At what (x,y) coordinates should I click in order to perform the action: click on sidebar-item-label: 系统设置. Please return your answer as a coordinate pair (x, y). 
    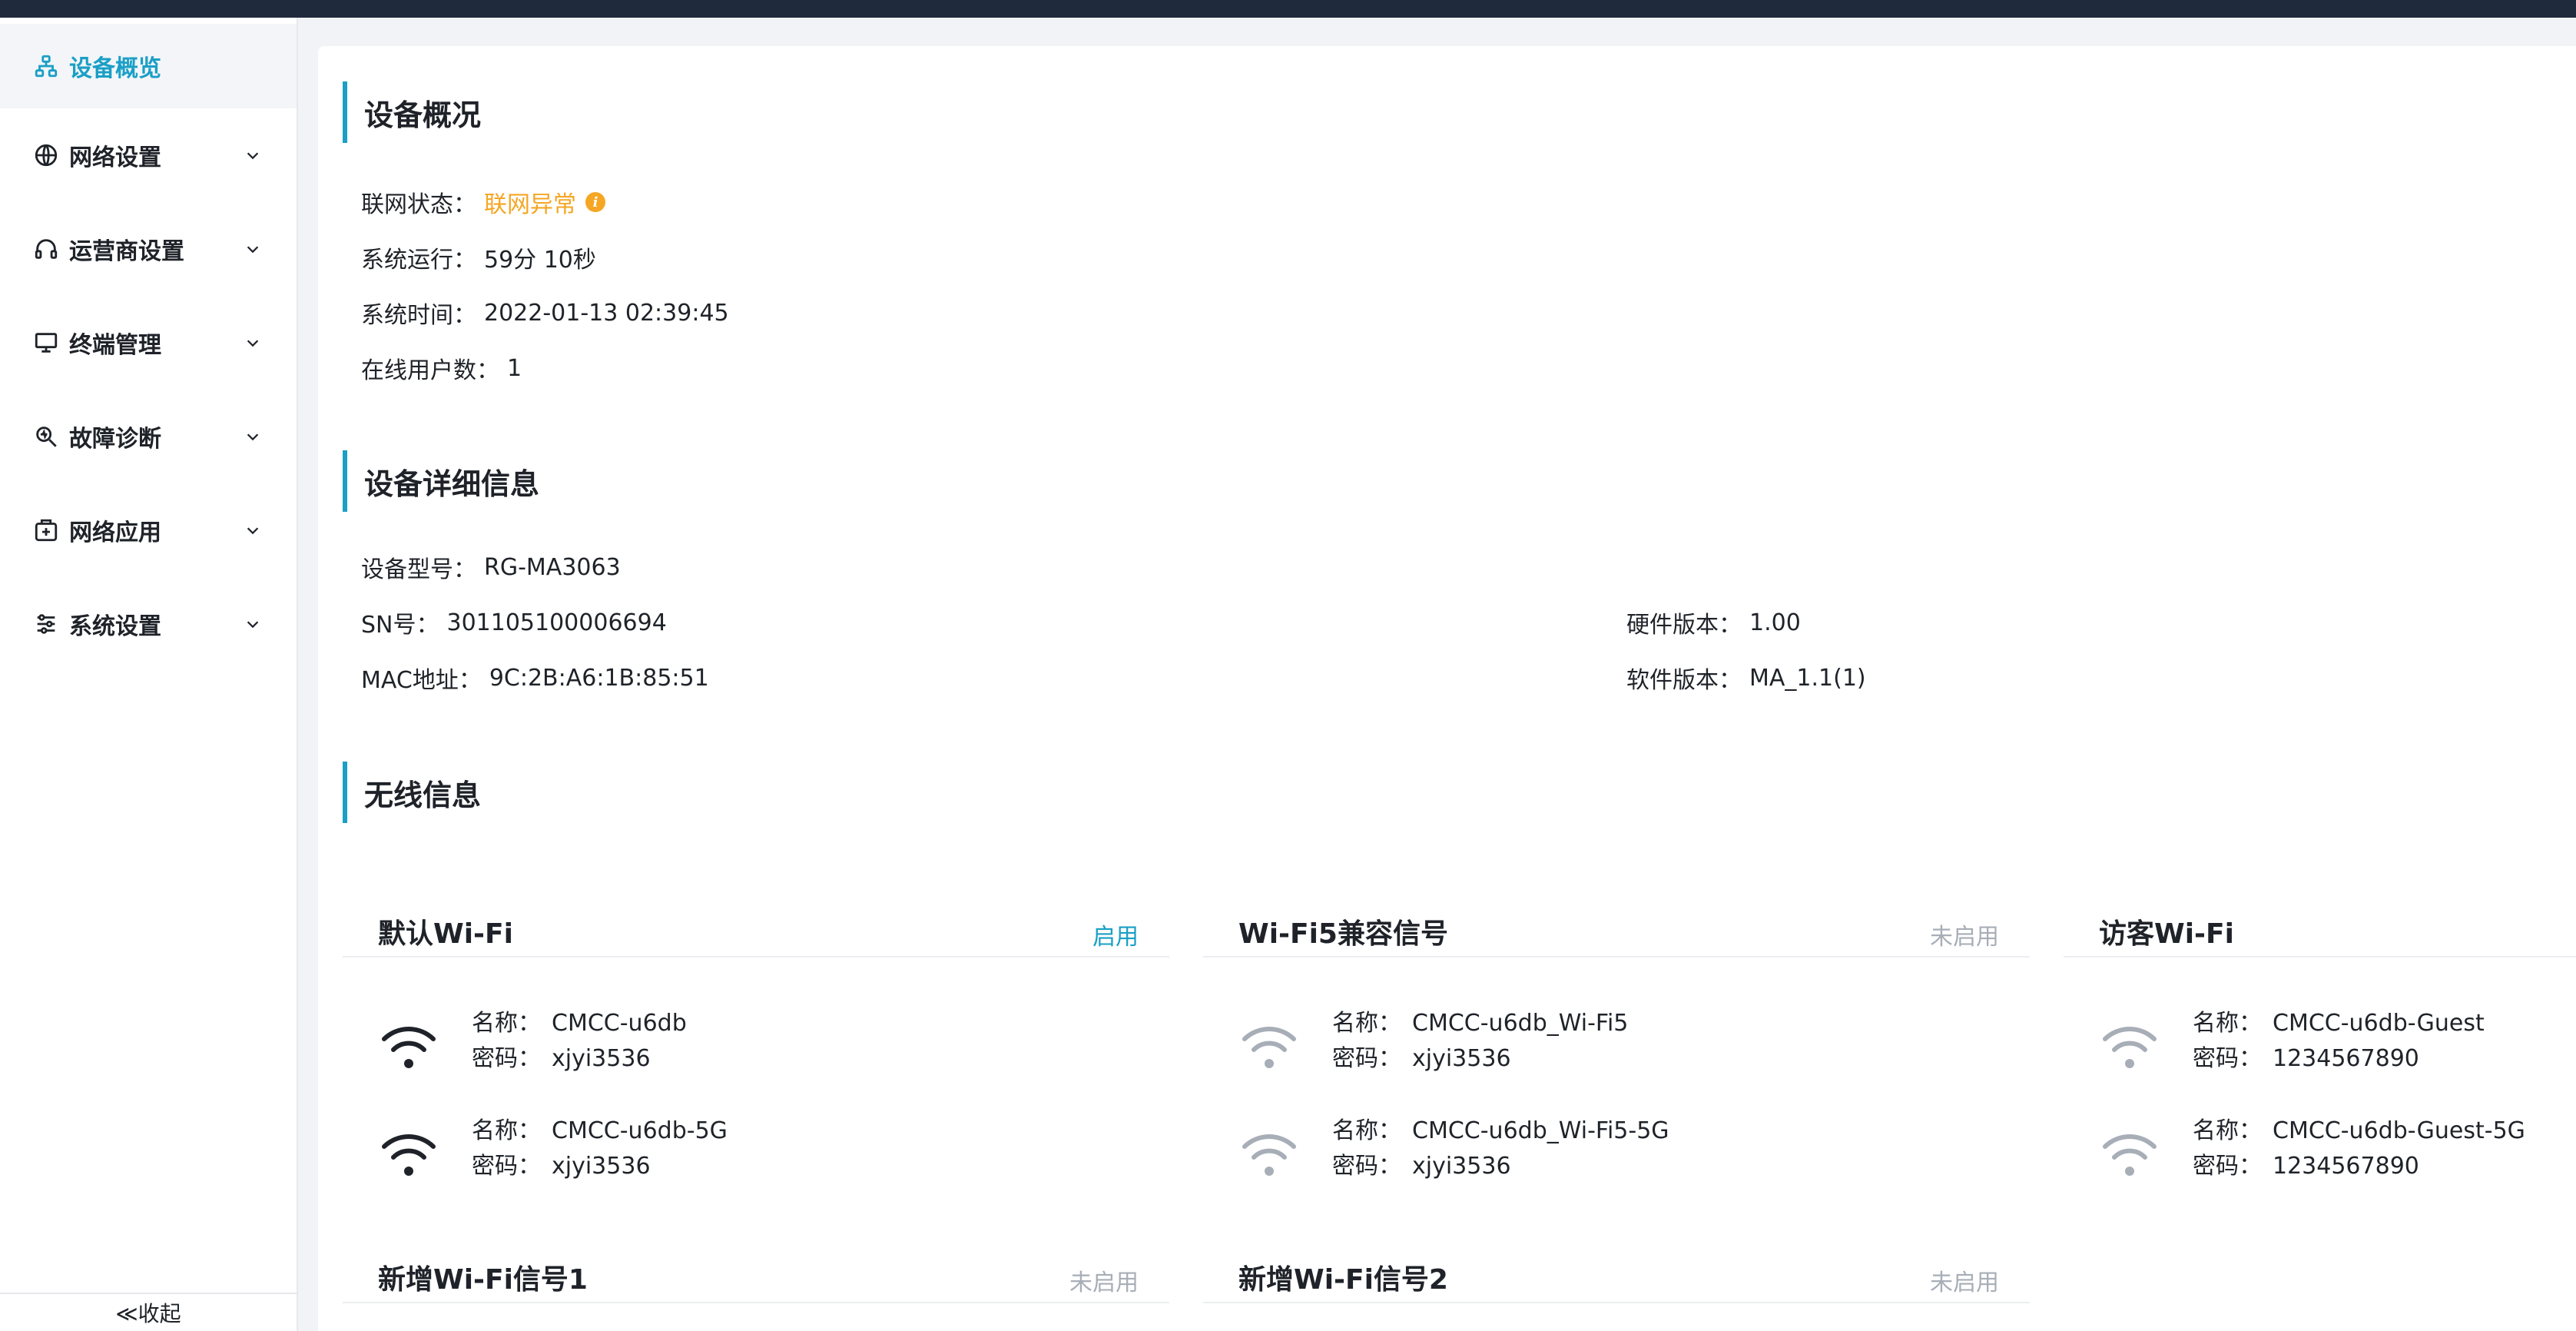
    Looking at the image, I should click on (115, 626).